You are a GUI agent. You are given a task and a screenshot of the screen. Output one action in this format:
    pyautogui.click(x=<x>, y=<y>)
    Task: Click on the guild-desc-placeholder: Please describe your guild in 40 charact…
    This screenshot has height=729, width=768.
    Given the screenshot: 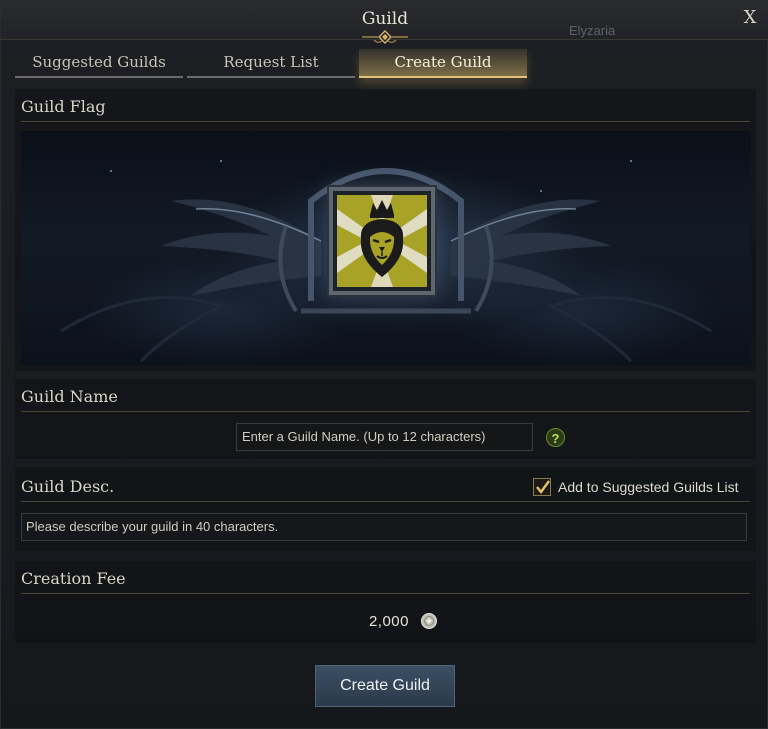 What is the action you would take?
    pyautogui.click(x=152, y=526)
    